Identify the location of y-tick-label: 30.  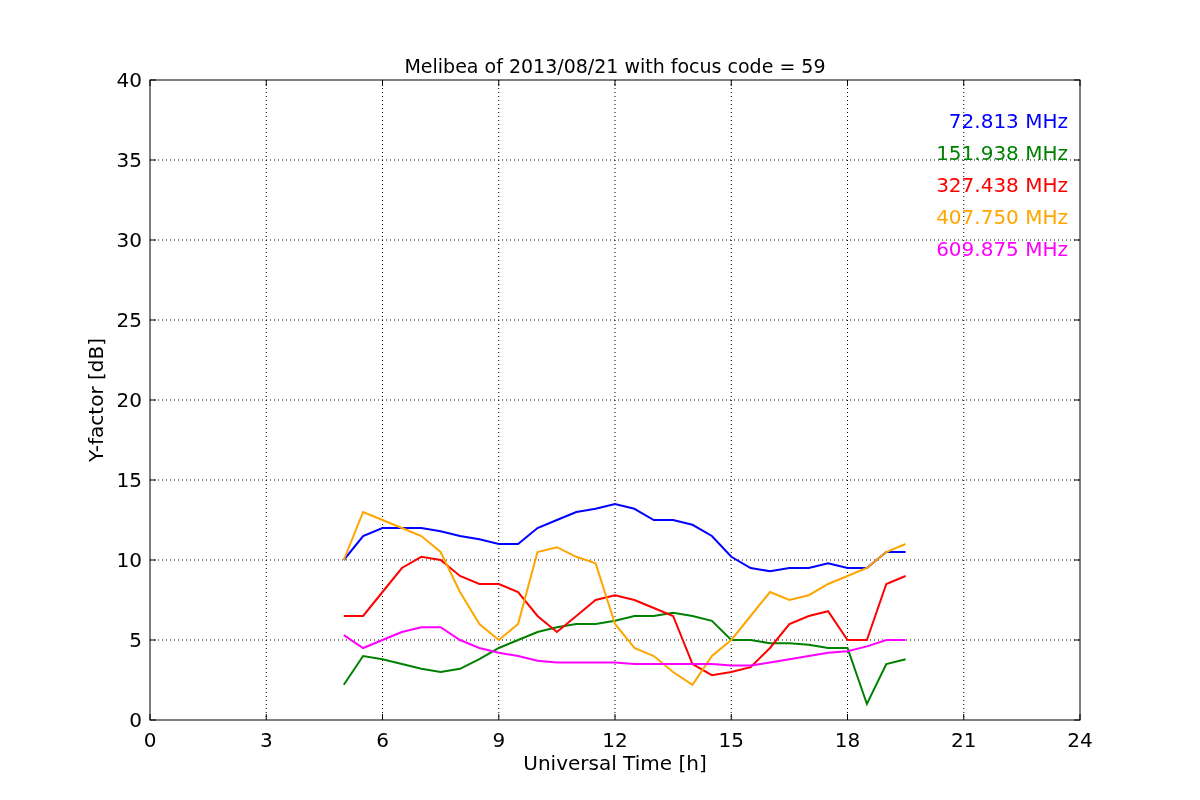
(129, 240).